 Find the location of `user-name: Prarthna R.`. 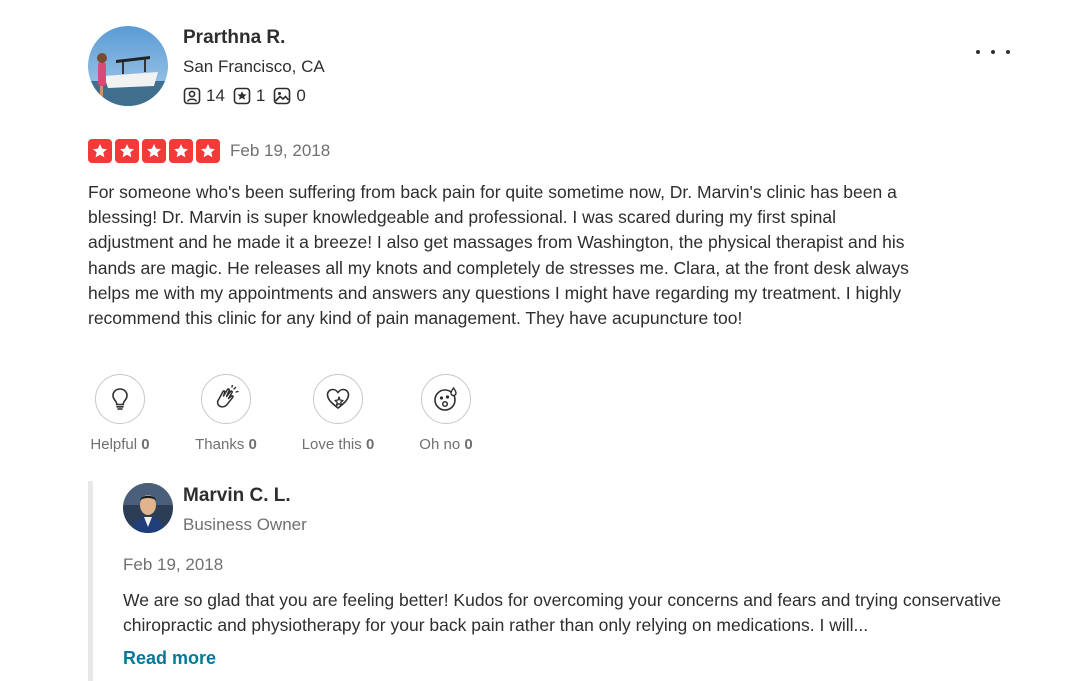

user-name: Prarthna R. is located at coordinates (234, 38).